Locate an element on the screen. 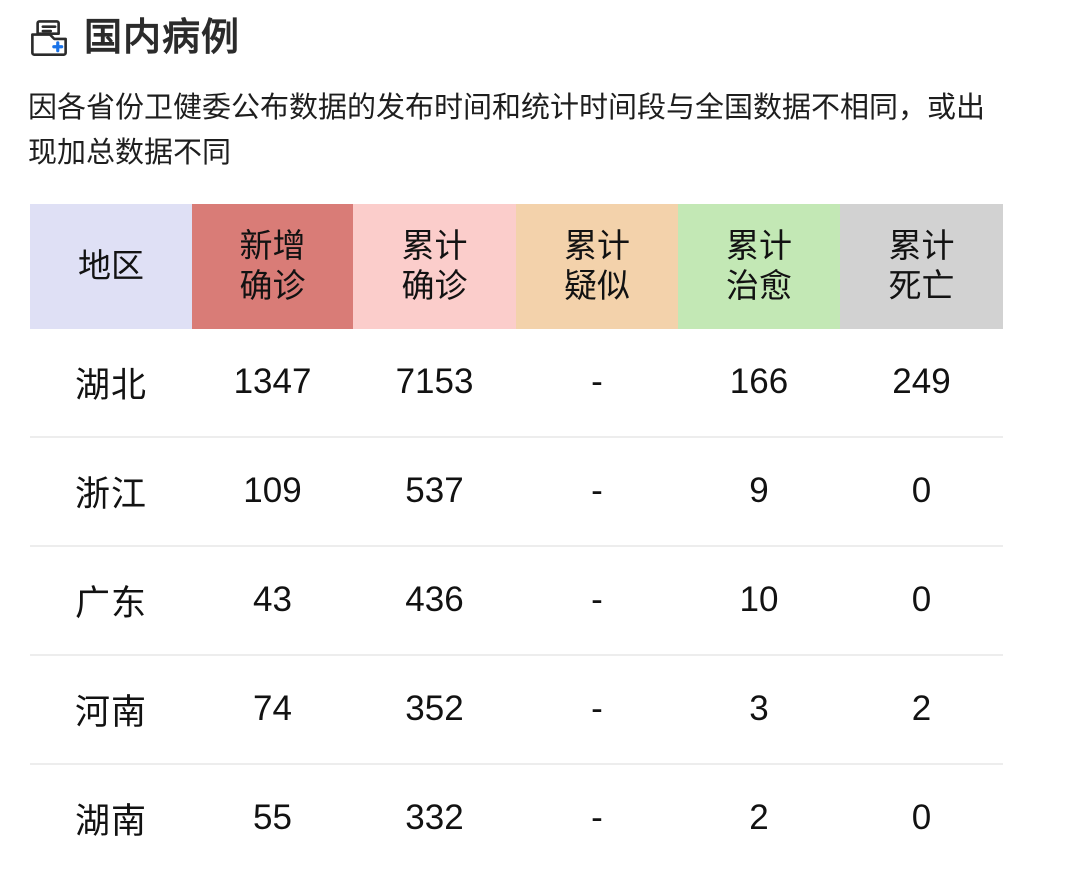 Image resolution: width=1080 pixels, height=872 pixels. panel-description: 因各省份卫健委公布数据的发布时间和统计时间段与全国数据不相同，或出现加总数据不同 is located at coordinates (507, 130).